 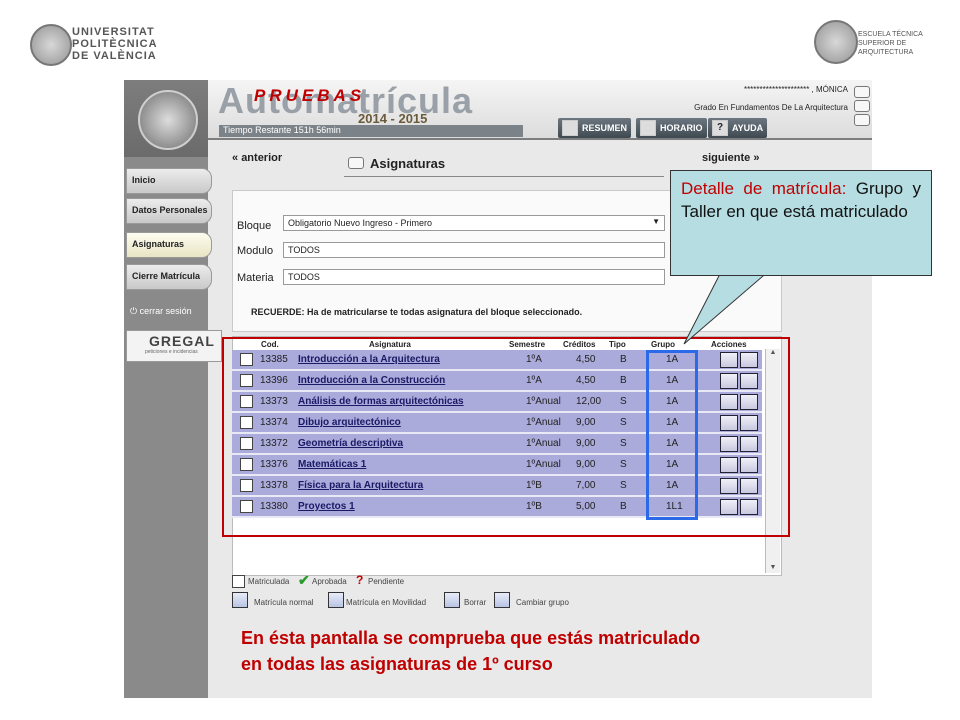 I want to click on materia-label: Materia, so click(x=255, y=278).